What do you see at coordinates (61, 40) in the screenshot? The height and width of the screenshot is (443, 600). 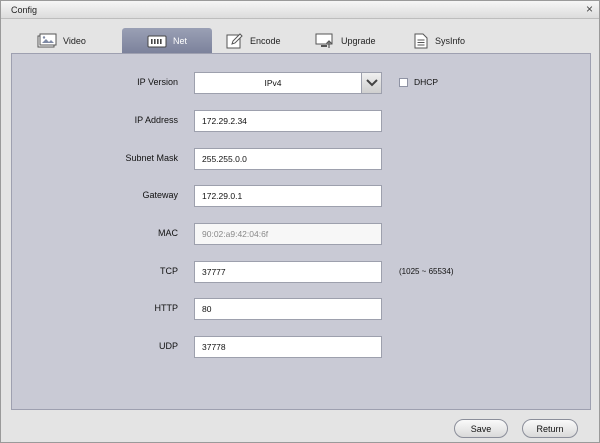 I see `tab-video: Video` at bounding box center [61, 40].